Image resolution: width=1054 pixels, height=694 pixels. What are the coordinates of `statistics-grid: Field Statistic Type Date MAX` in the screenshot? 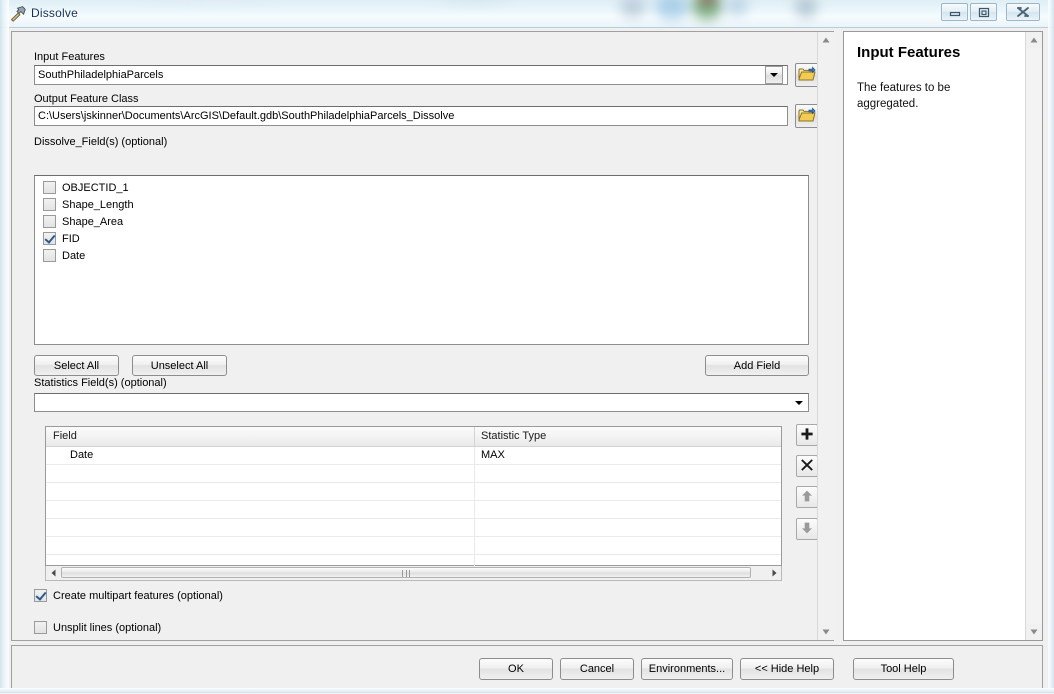 It's located at (413, 499).